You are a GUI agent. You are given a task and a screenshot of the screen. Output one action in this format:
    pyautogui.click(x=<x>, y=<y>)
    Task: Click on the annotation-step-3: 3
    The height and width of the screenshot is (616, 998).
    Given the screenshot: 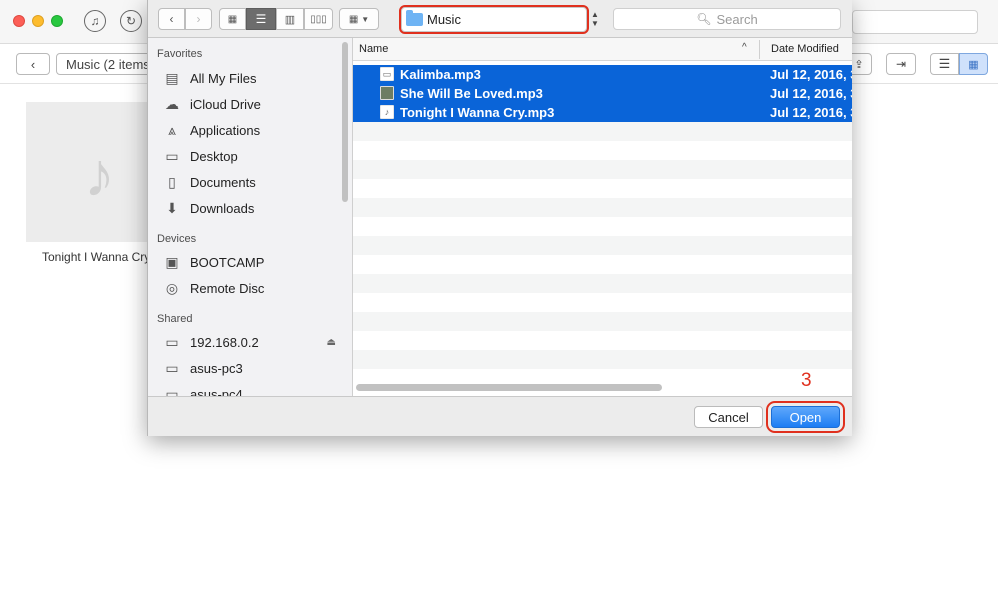 What is the action you would take?
    pyautogui.click(x=806, y=380)
    